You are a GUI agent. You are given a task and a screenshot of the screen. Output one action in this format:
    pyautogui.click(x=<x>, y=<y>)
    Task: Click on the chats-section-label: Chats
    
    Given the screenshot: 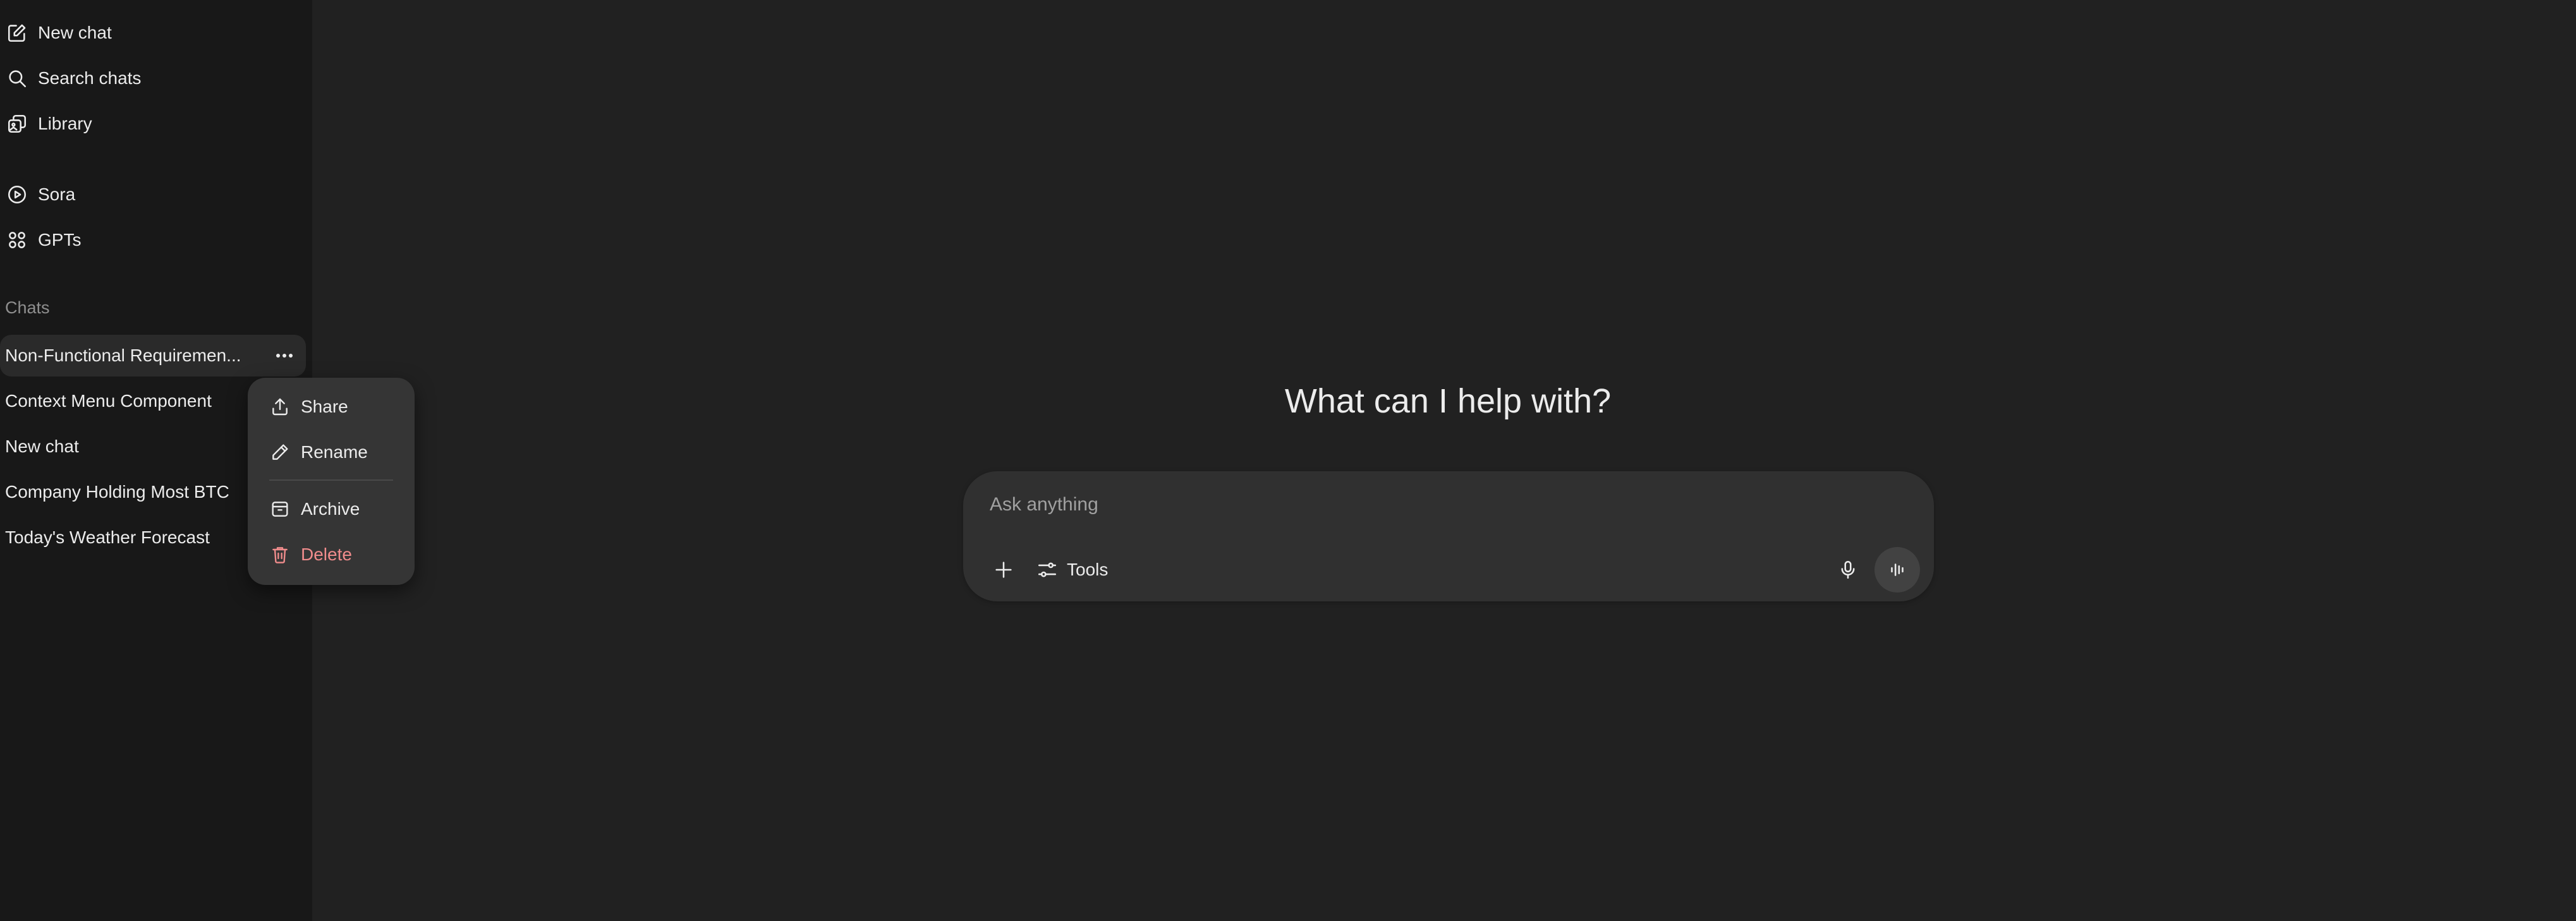 What is the action you would take?
    pyautogui.click(x=27, y=307)
    